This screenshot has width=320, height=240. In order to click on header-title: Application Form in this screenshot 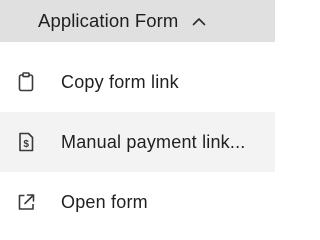, I will do `click(108, 20)`.